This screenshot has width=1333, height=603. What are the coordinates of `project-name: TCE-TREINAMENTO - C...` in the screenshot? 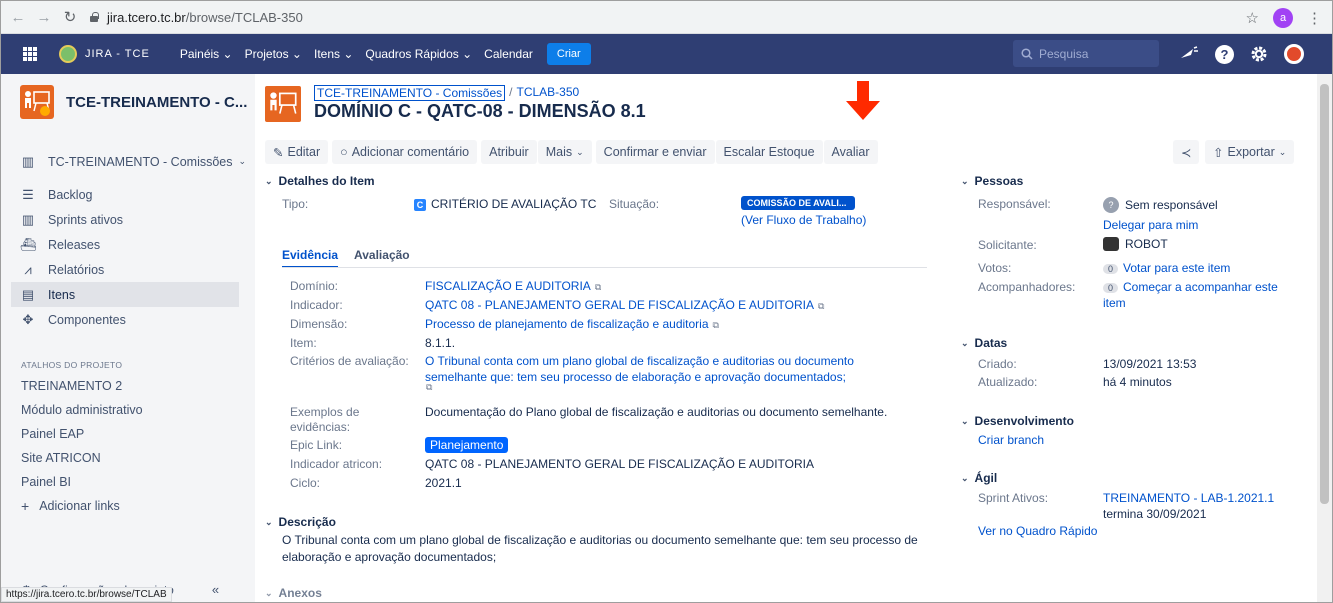 It's located at (156, 102).